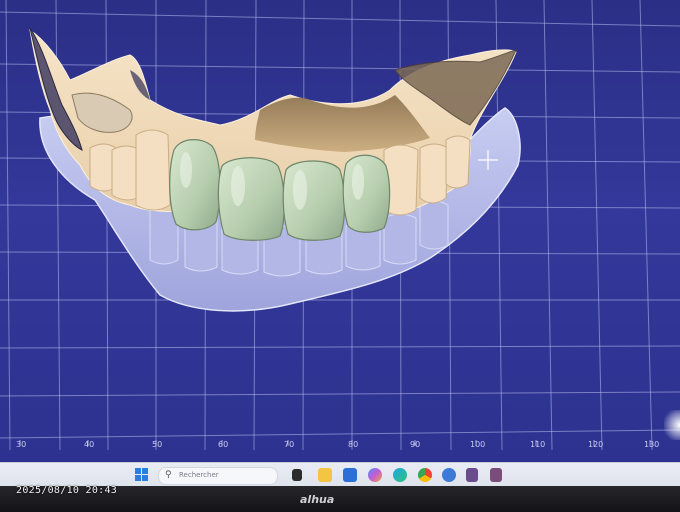 The height and width of the screenshot is (512, 680). What do you see at coordinates (223, 444) in the screenshot?
I see `ruler-label-60: 60` at bounding box center [223, 444].